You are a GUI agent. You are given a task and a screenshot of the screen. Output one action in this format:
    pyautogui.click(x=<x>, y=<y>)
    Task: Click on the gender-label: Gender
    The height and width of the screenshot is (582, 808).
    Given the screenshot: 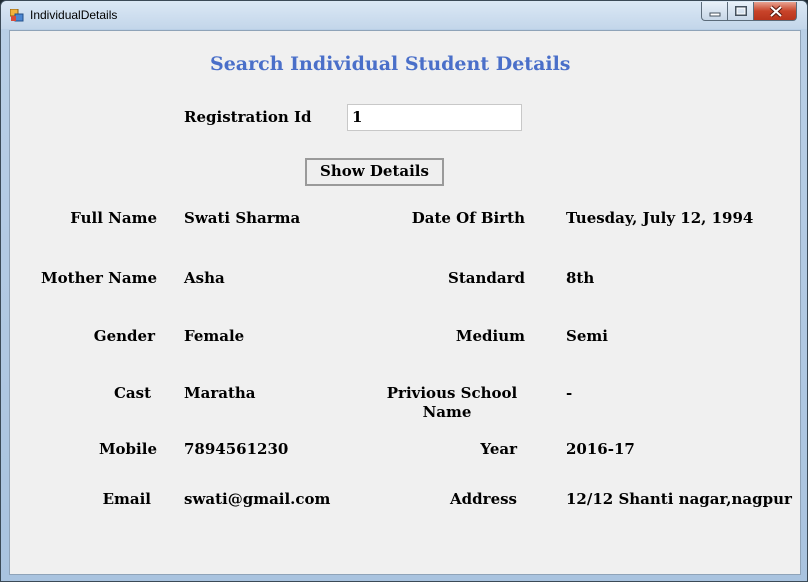 What is the action you would take?
    pyautogui.click(x=124, y=336)
    